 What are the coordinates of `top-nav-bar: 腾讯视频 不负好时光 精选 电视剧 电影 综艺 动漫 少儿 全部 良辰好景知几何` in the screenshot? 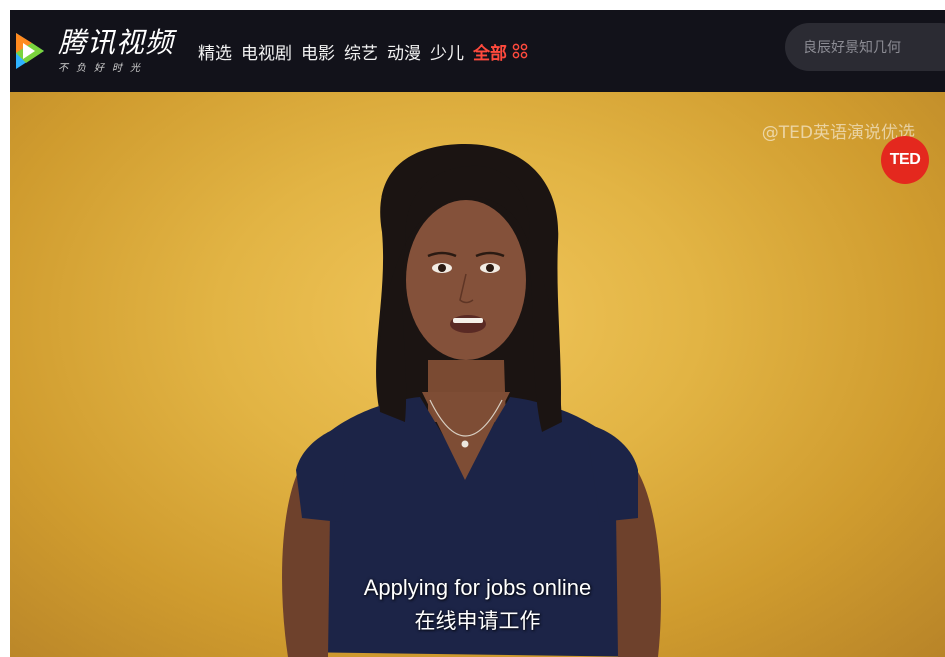 It's located at (477, 51).